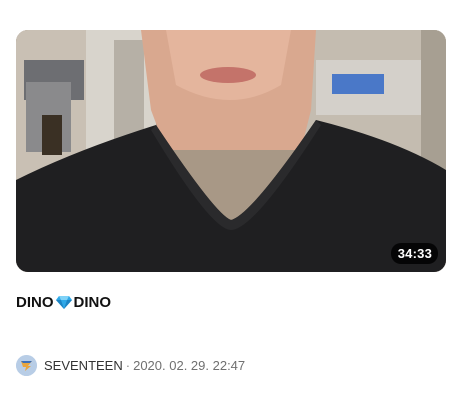  What do you see at coordinates (414, 253) in the screenshot?
I see `video-duration-badge: 34:33` at bounding box center [414, 253].